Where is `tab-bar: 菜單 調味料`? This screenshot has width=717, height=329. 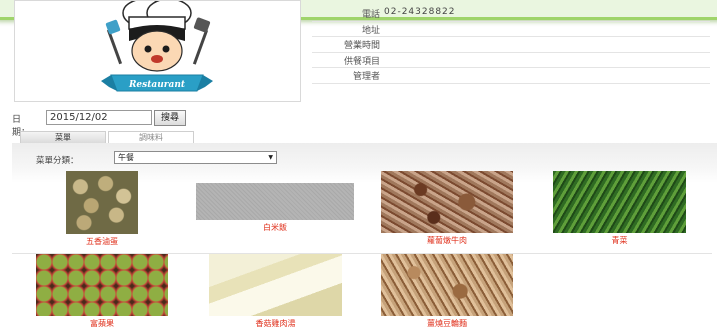 tab-bar: 菜單 調味料 is located at coordinates (362, 136).